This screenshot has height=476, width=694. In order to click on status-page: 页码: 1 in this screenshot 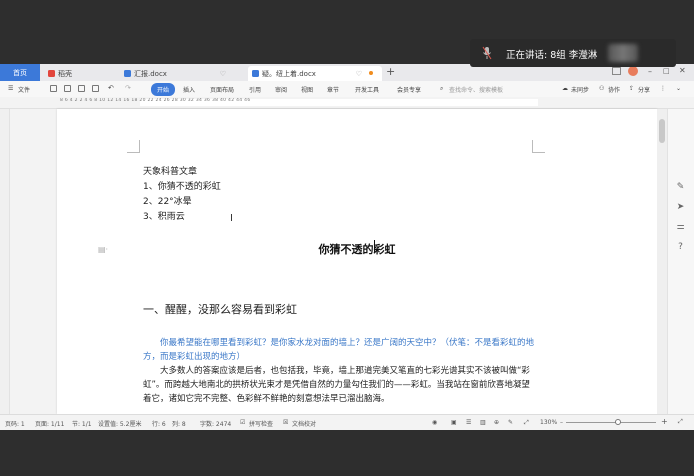, I will do `click(15, 424)`.